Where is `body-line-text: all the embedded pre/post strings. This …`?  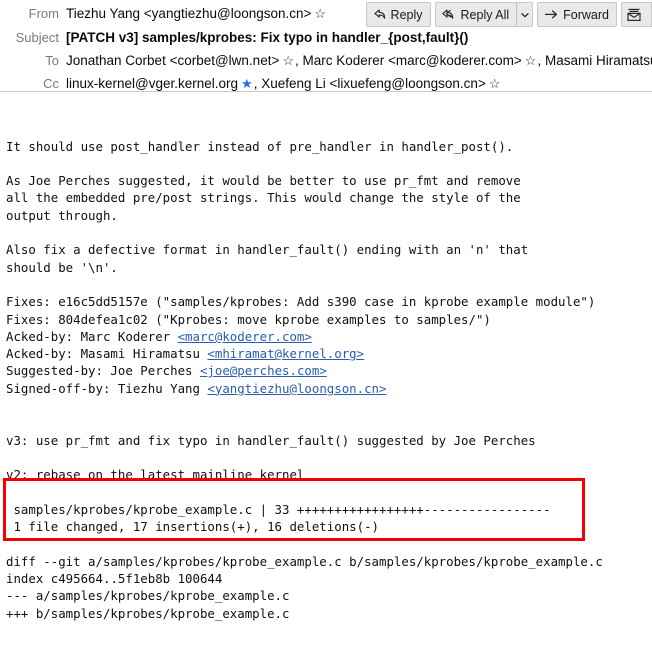 body-line-text: all the embedded pre/post strings. This … is located at coordinates (263, 198).